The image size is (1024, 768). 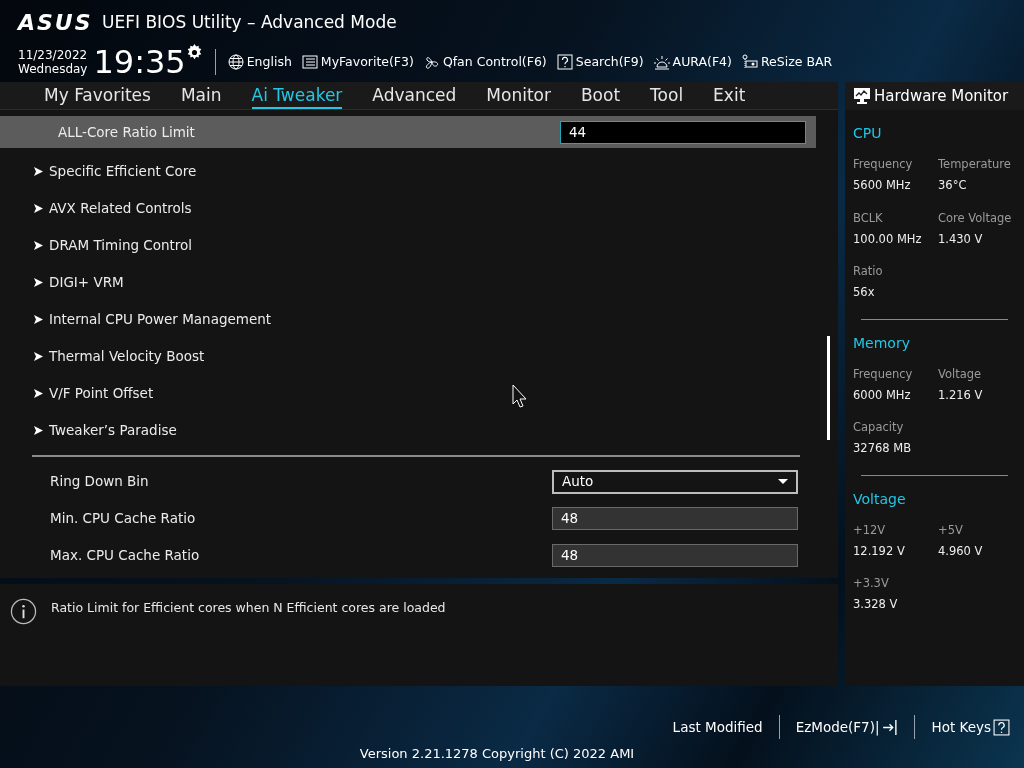 What do you see at coordinates (139, 62) in the screenshot?
I see `clock-time: 19:35` at bounding box center [139, 62].